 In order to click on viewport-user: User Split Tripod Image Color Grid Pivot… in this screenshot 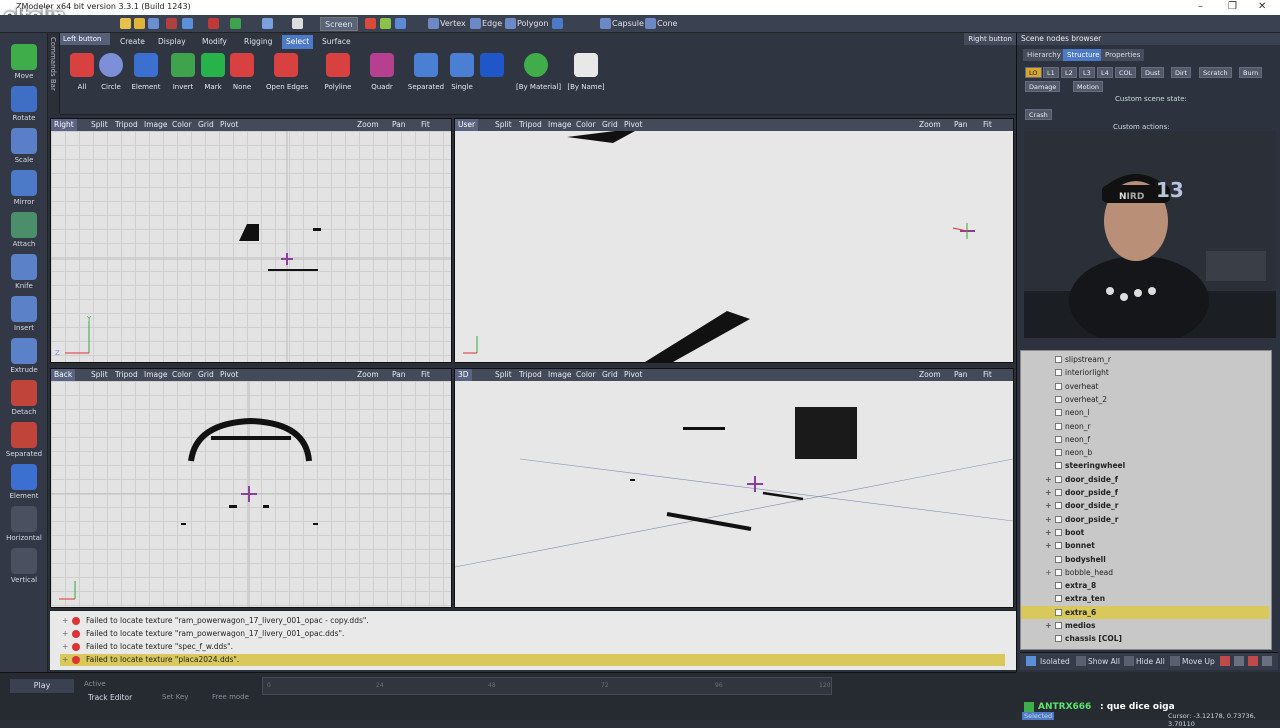, I will do `click(734, 240)`.